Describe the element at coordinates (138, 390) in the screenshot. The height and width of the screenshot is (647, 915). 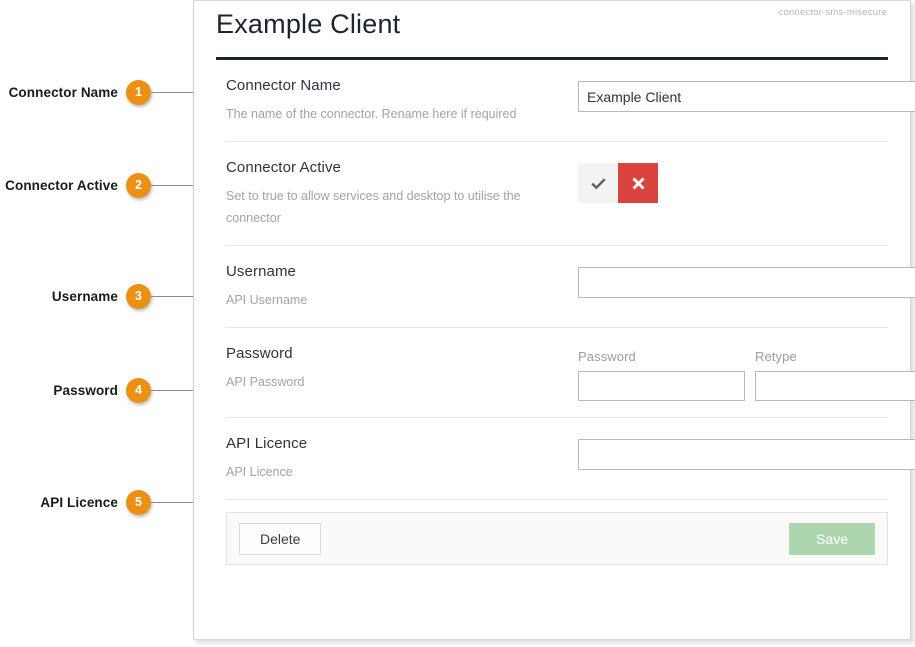
I see `callout-badge-4: 4` at that location.